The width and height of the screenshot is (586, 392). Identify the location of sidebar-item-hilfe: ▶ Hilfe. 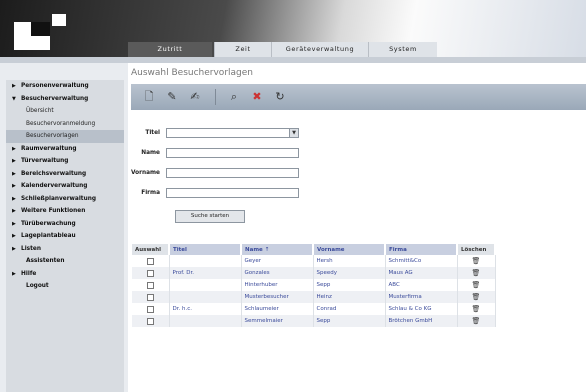
(65, 274).